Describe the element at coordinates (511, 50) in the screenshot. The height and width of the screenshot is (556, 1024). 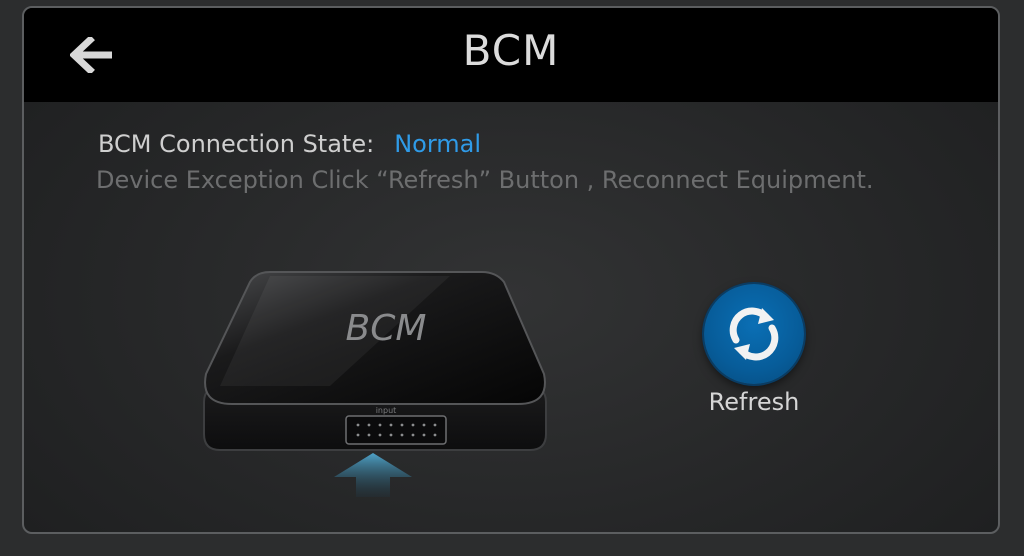
I see `page-title: BCM` at that location.